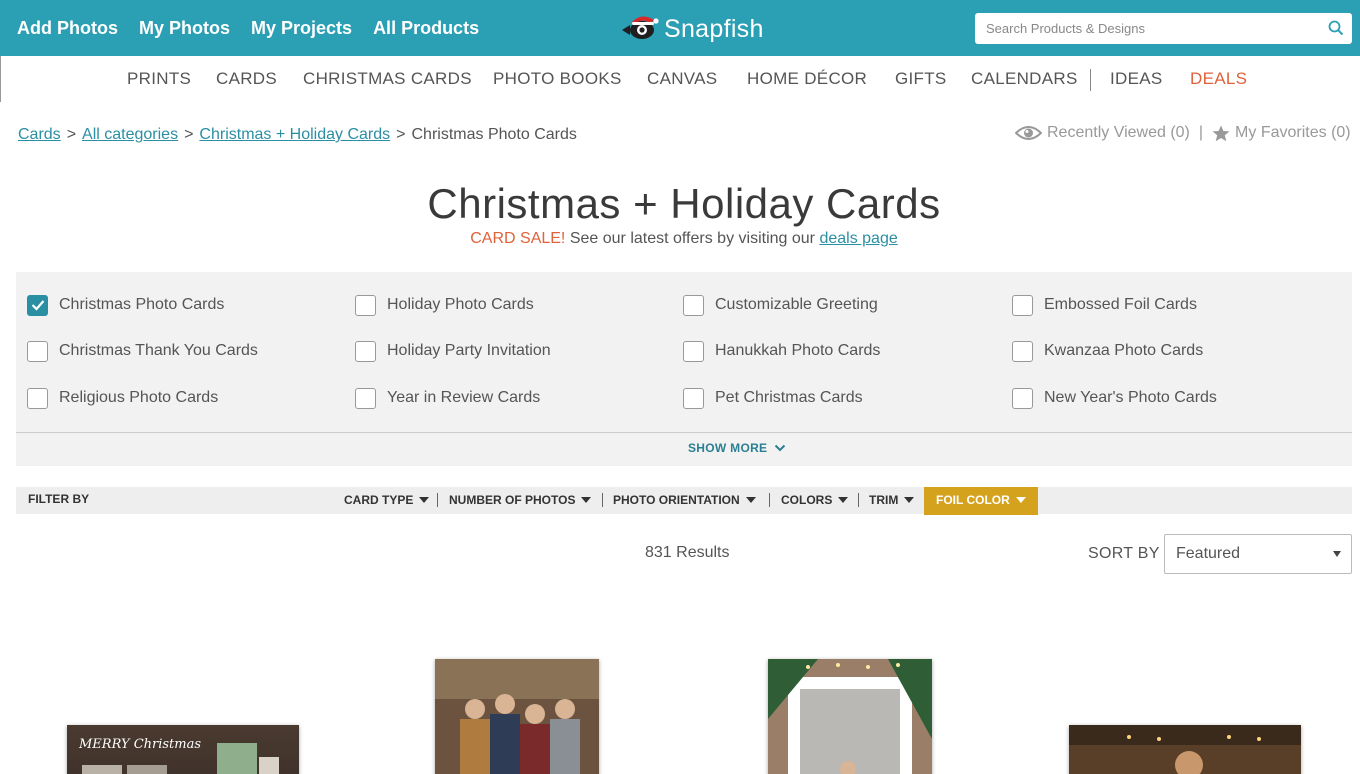  Describe the element at coordinates (1293, 133) in the screenshot. I see `favorites-link: My Favorites (0)` at that location.